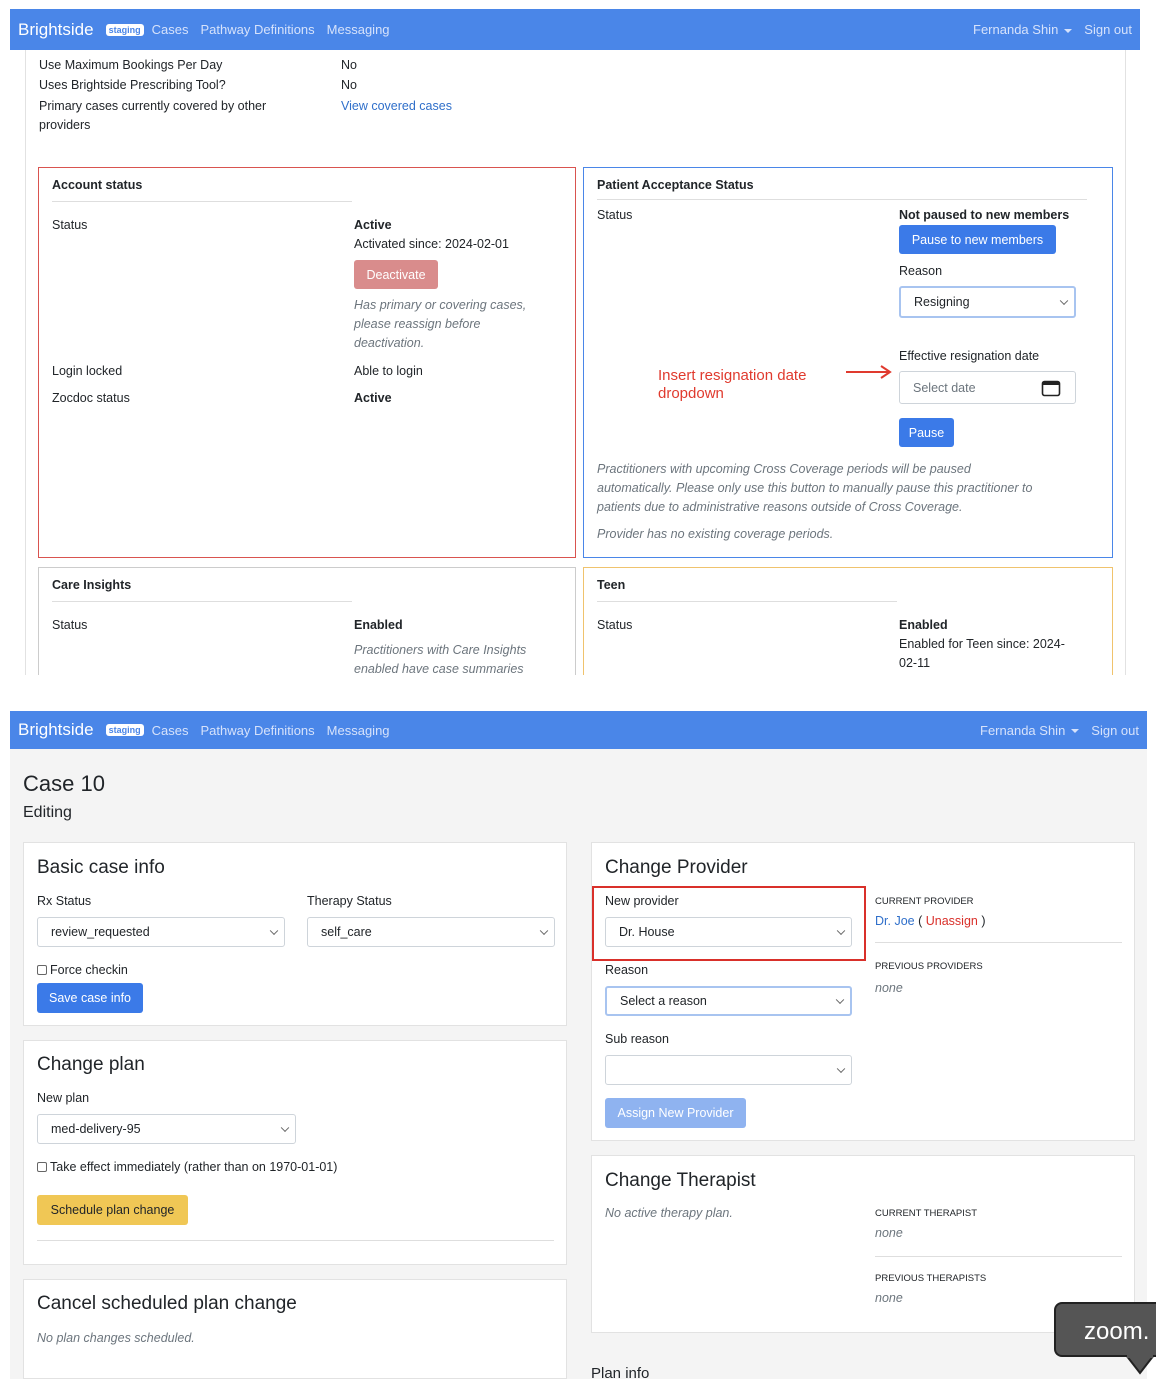 The width and height of the screenshot is (1156, 1390). What do you see at coordinates (91, 1064) in the screenshot?
I see `change-plan-title: Change plan` at bounding box center [91, 1064].